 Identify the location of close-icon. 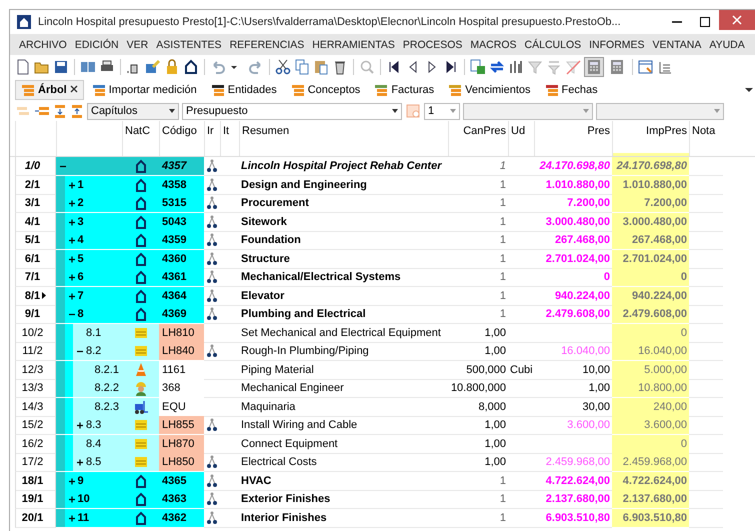
(737, 20).